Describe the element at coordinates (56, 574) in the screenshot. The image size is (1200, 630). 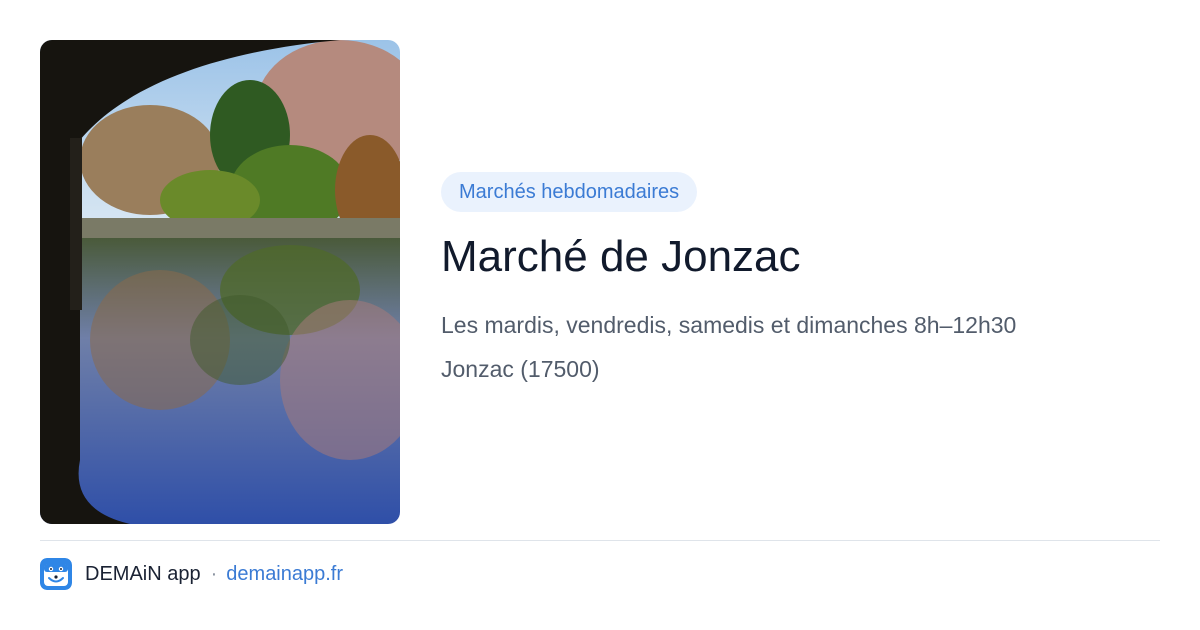
I see `demain-mascot-icon` at that location.